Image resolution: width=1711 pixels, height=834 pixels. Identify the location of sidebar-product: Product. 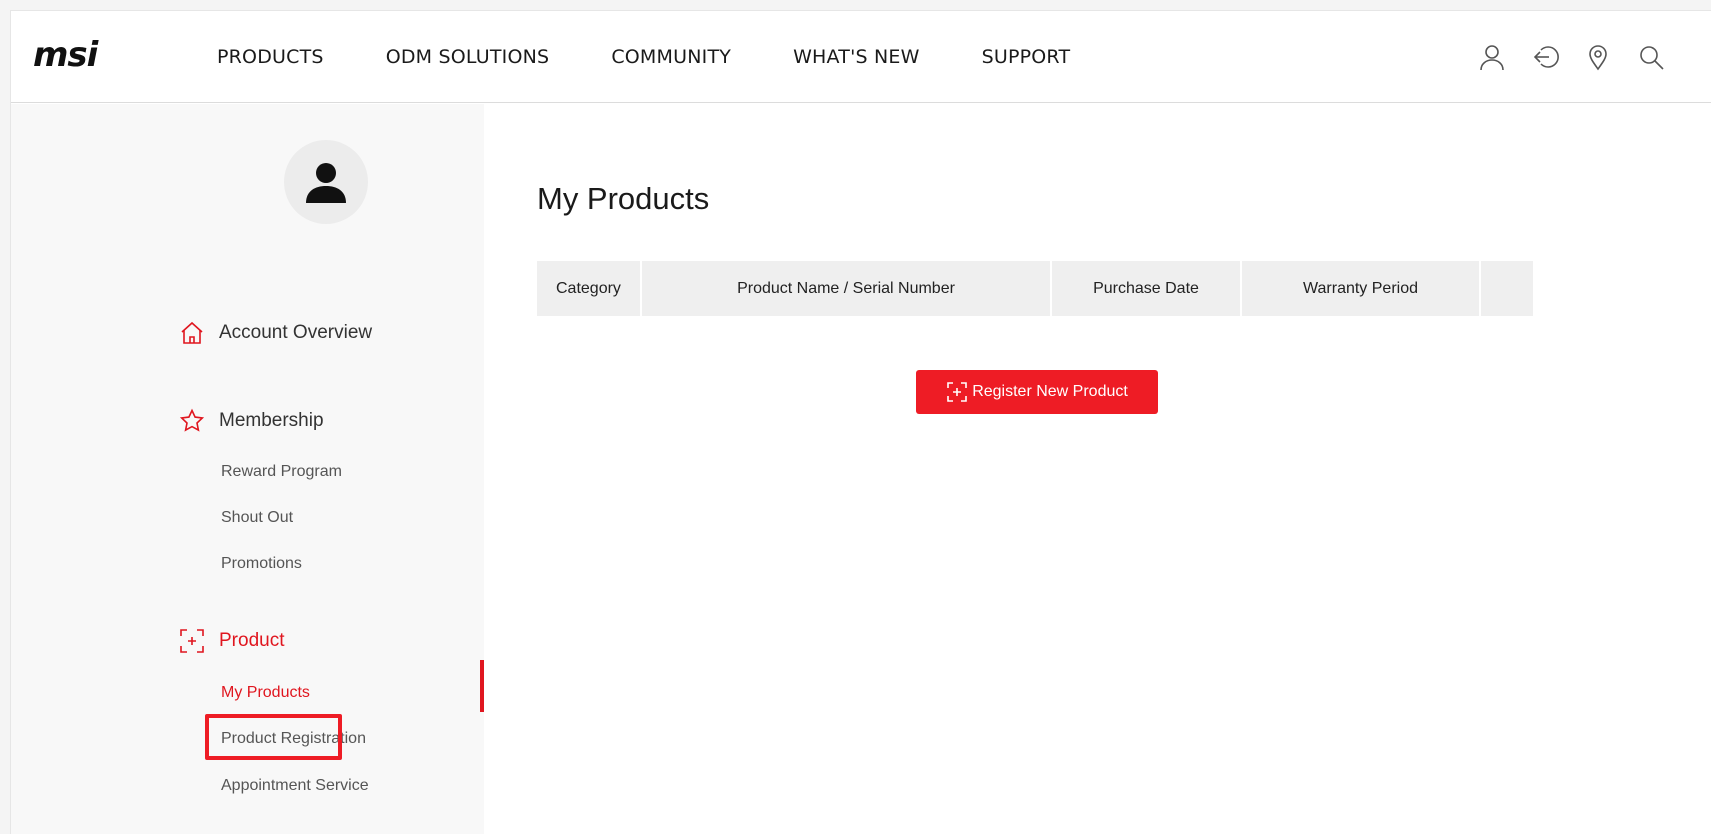
(231, 641).